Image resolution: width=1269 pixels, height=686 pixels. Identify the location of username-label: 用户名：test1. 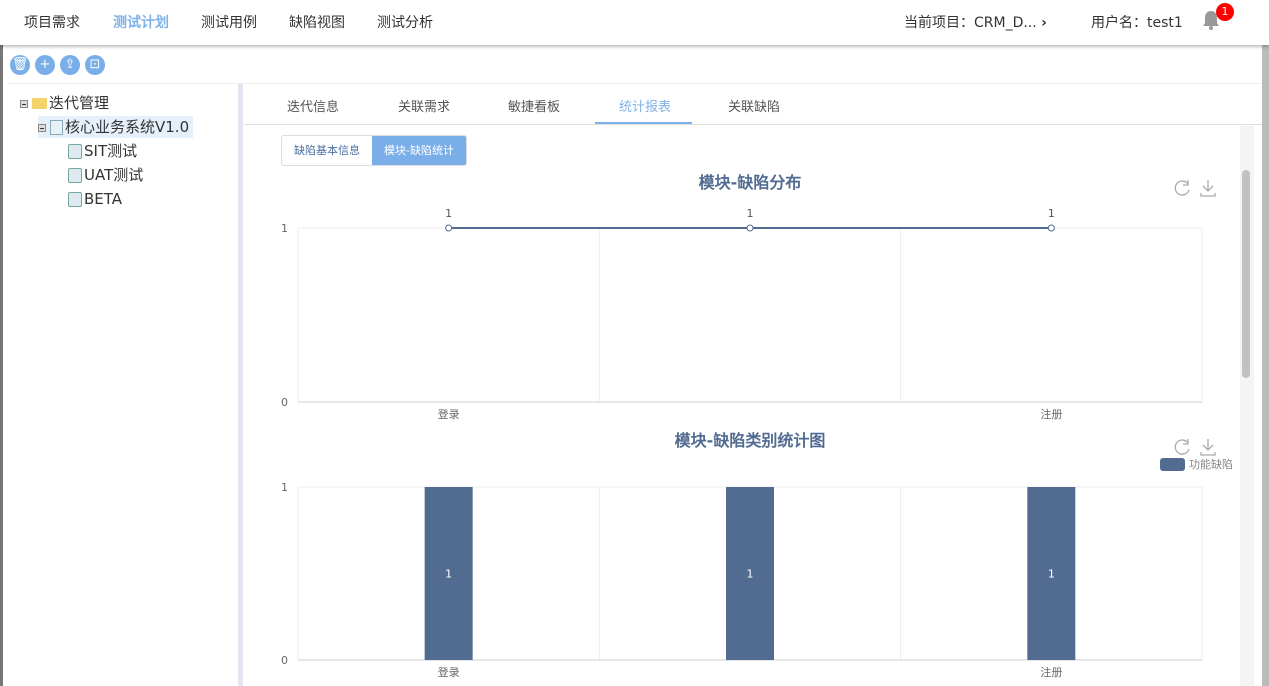
(1137, 23).